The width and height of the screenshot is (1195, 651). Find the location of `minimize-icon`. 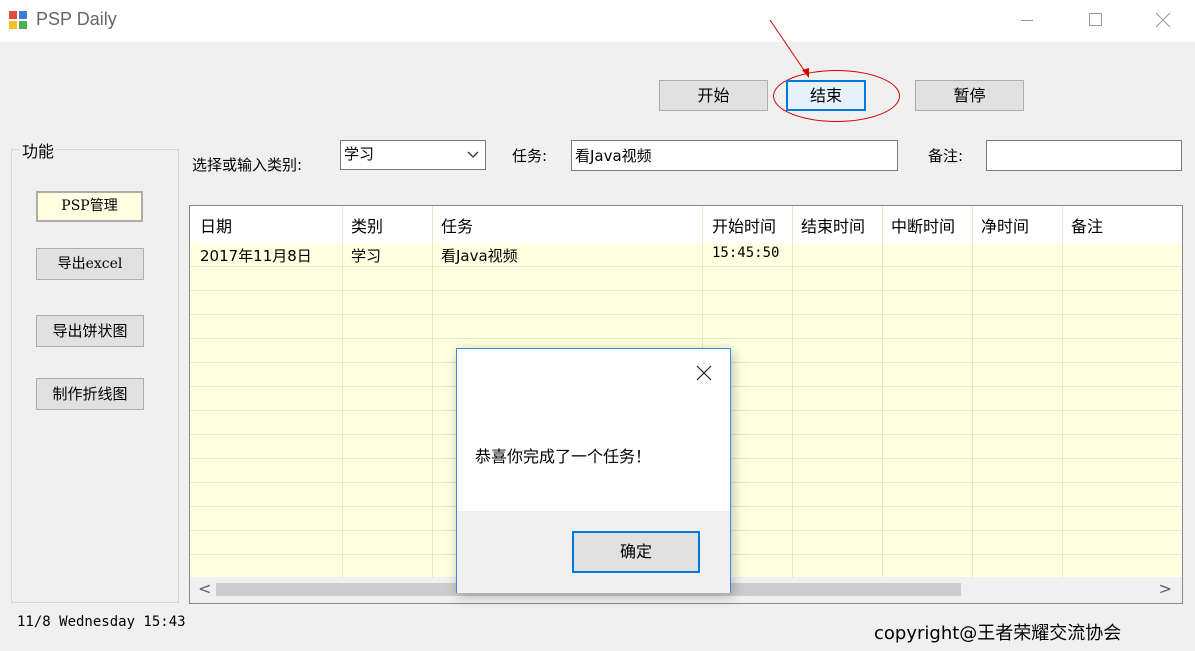

minimize-icon is located at coordinates (1027, 20).